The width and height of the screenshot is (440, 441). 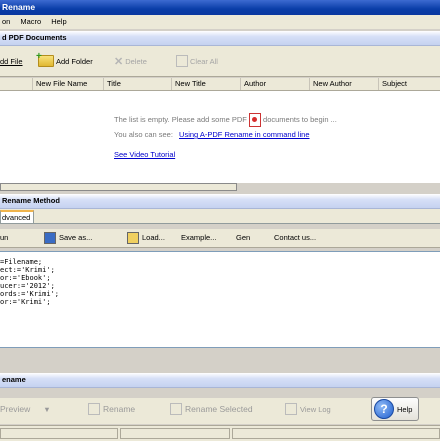 I want to click on column-header-blank, so click(x=16, y=84).